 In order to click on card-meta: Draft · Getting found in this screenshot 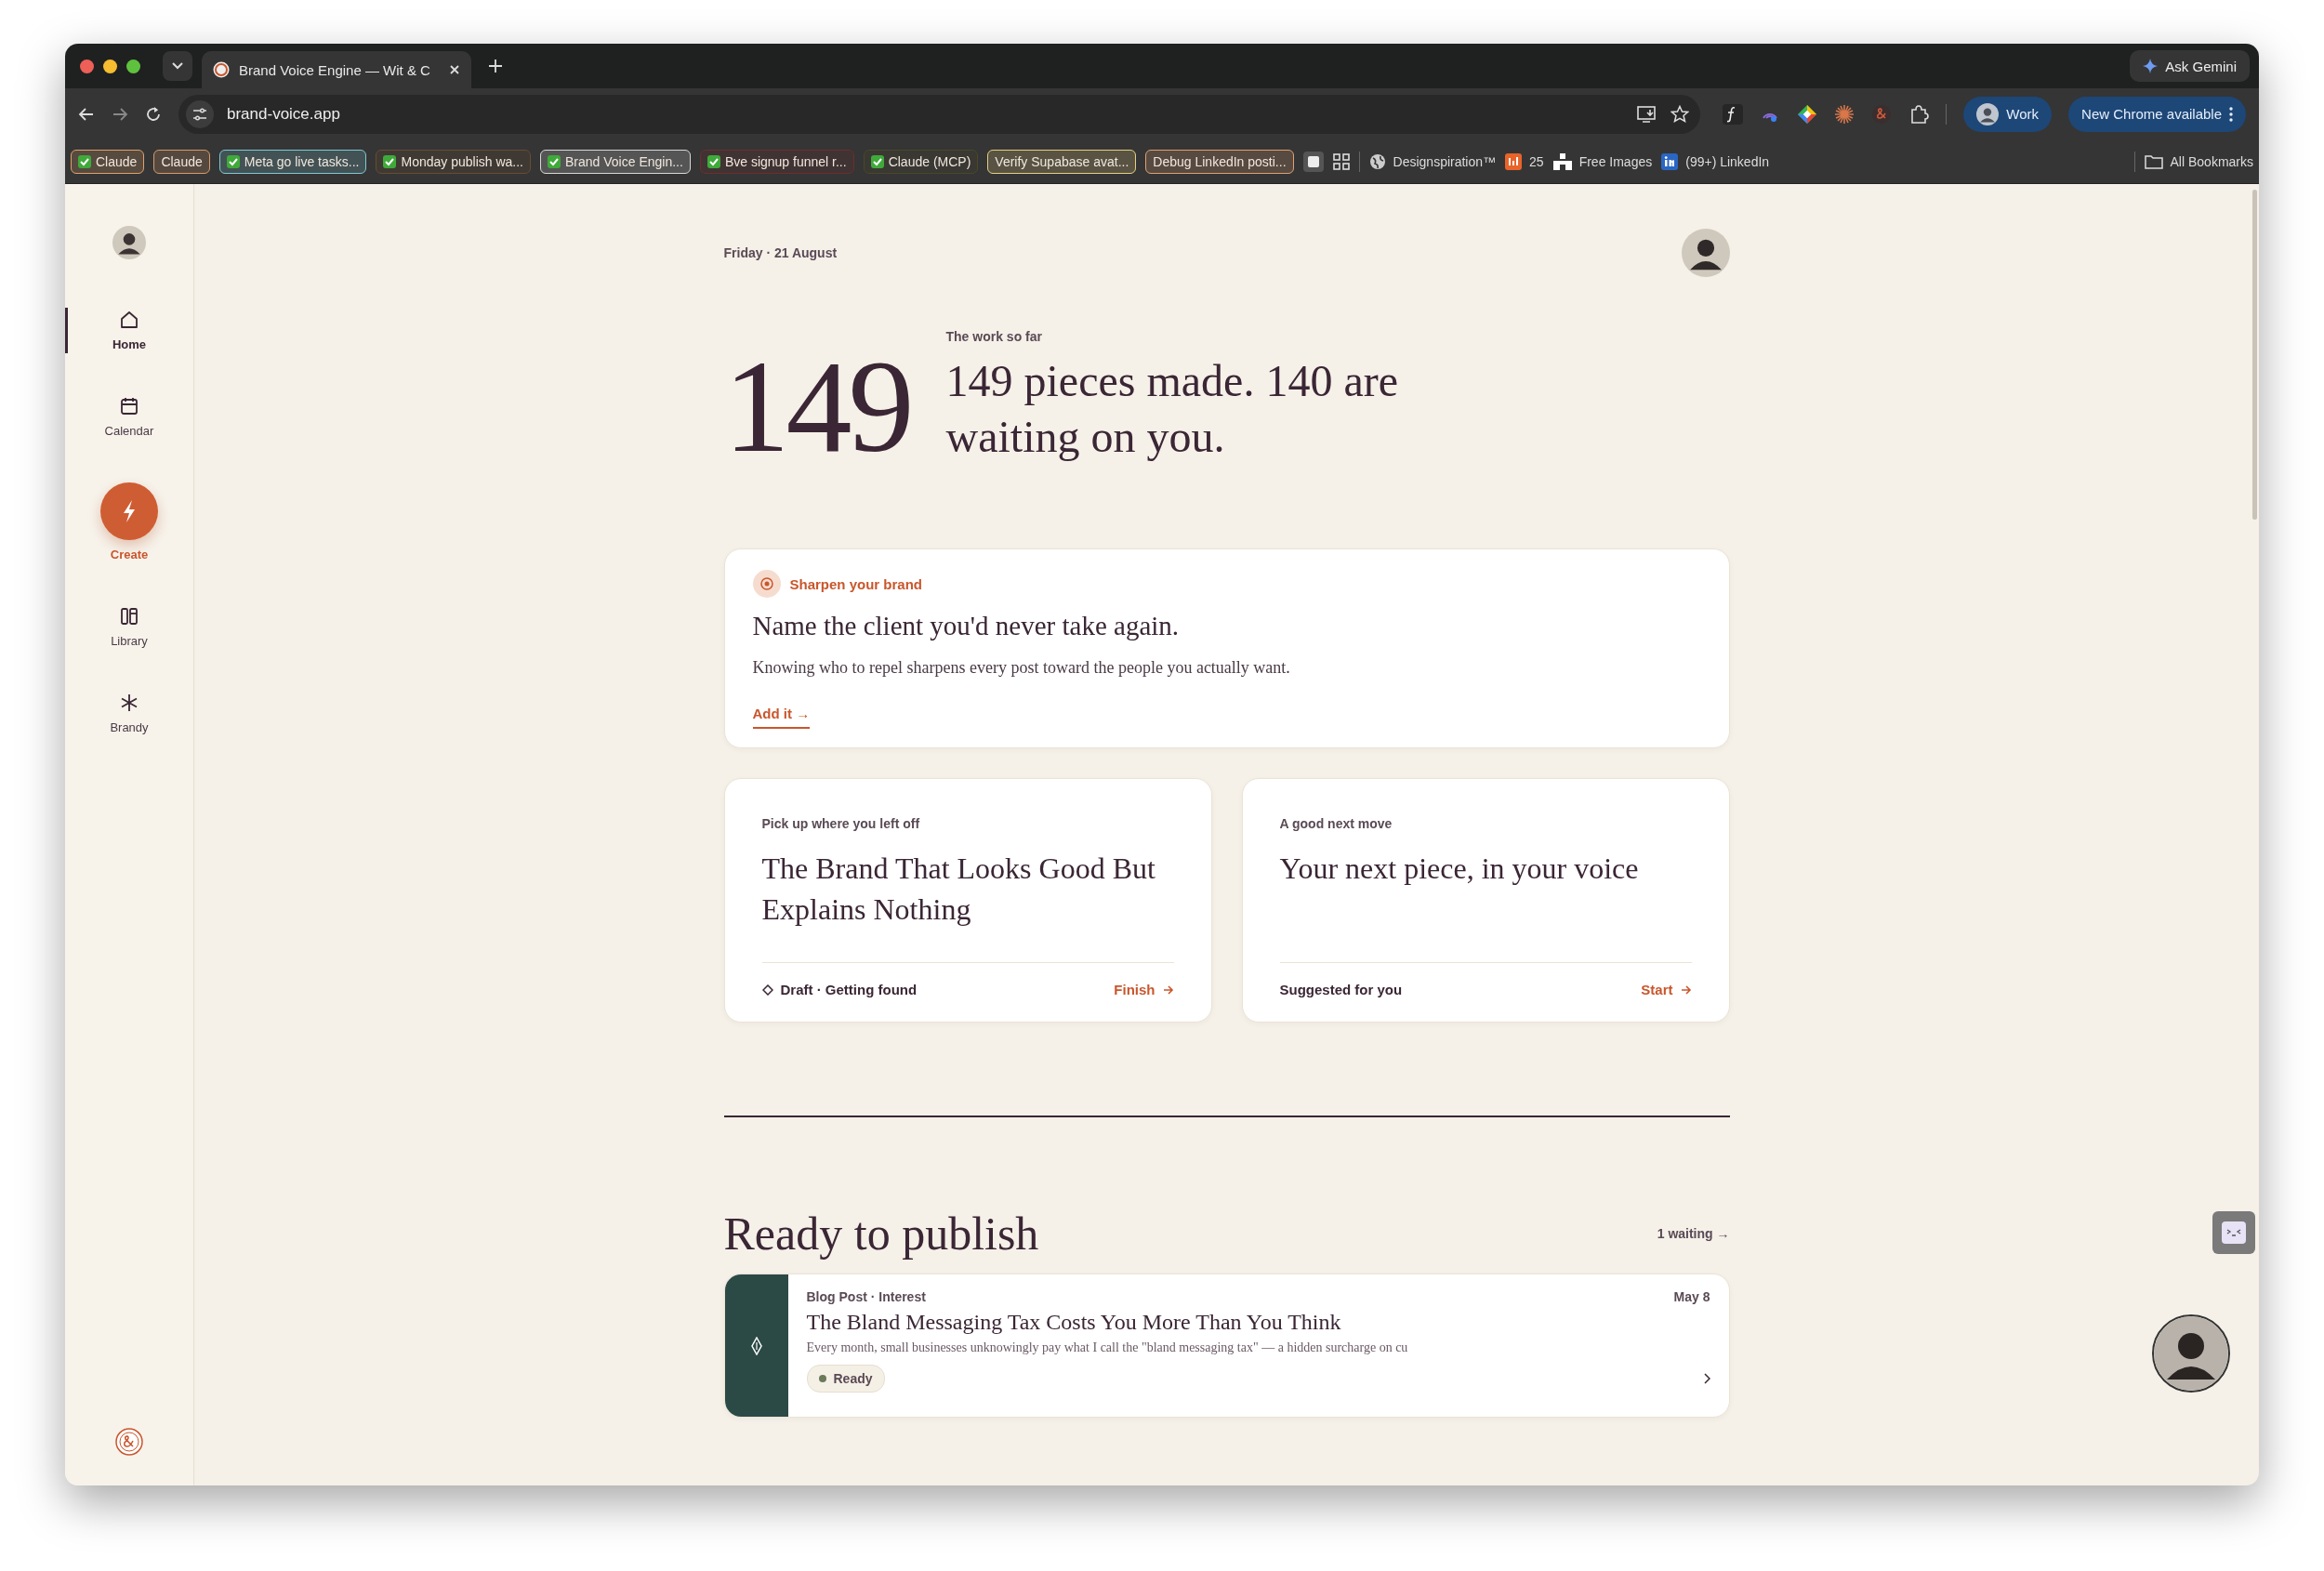, I will do `click(849, 989)`.